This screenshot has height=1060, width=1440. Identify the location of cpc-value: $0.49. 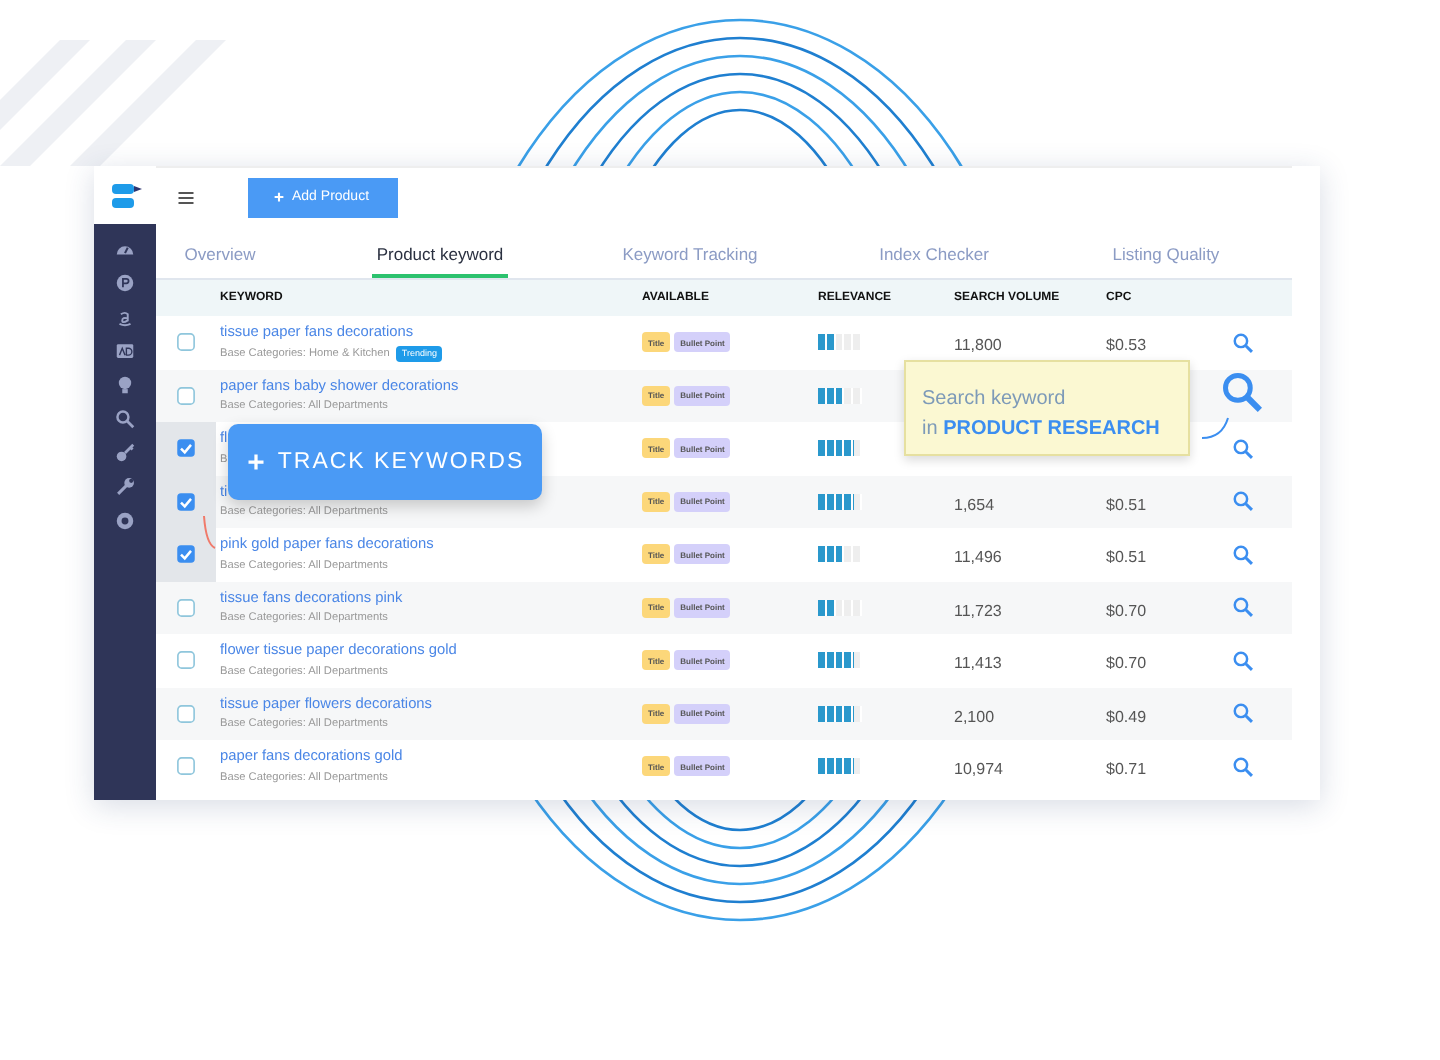
(1126, 716).